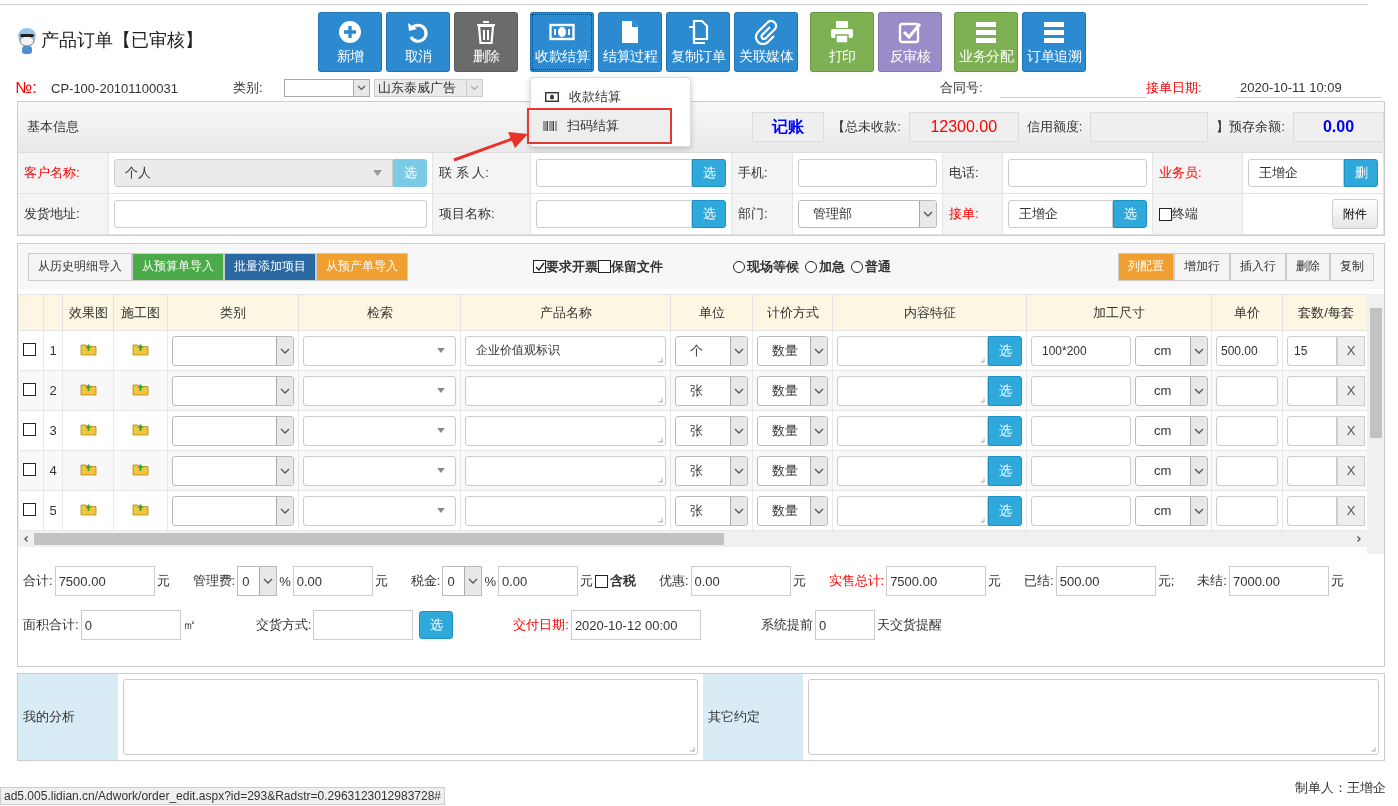 This screenshot has height=806, width=1398. Describe the element at coordinates (599, 126) in the screenshot. I see `menu-item: 扫码结算` at that location.